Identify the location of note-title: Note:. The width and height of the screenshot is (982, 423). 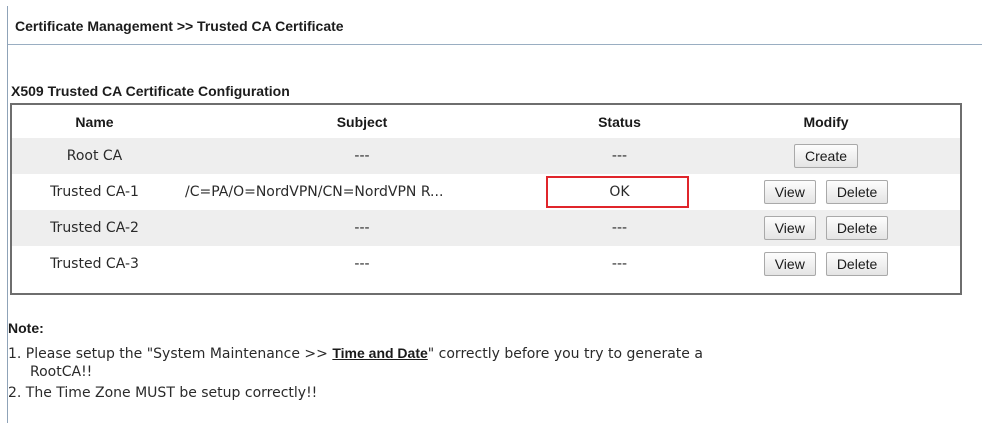
(26, 328).